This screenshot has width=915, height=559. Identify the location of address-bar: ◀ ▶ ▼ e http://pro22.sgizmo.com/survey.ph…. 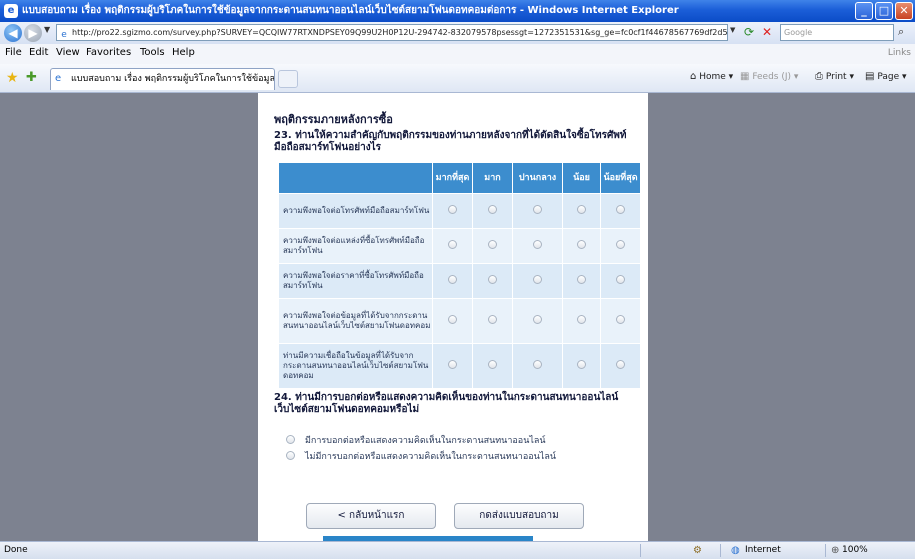
(457, 33).